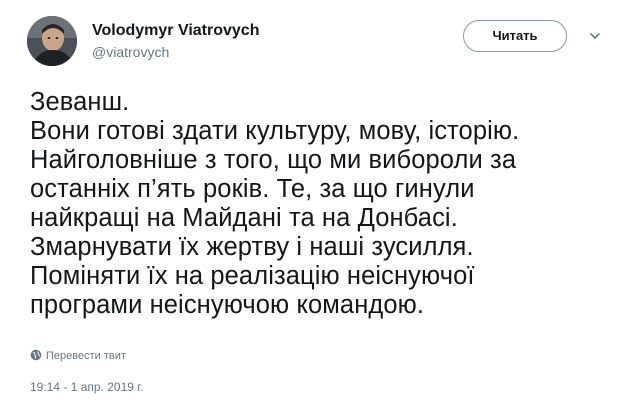 The height and width of the screenshot is (409, 631). Describe the element at coordinates (175, 52) in the screenshot. I see `author-handle: @viatrovych` at that location.